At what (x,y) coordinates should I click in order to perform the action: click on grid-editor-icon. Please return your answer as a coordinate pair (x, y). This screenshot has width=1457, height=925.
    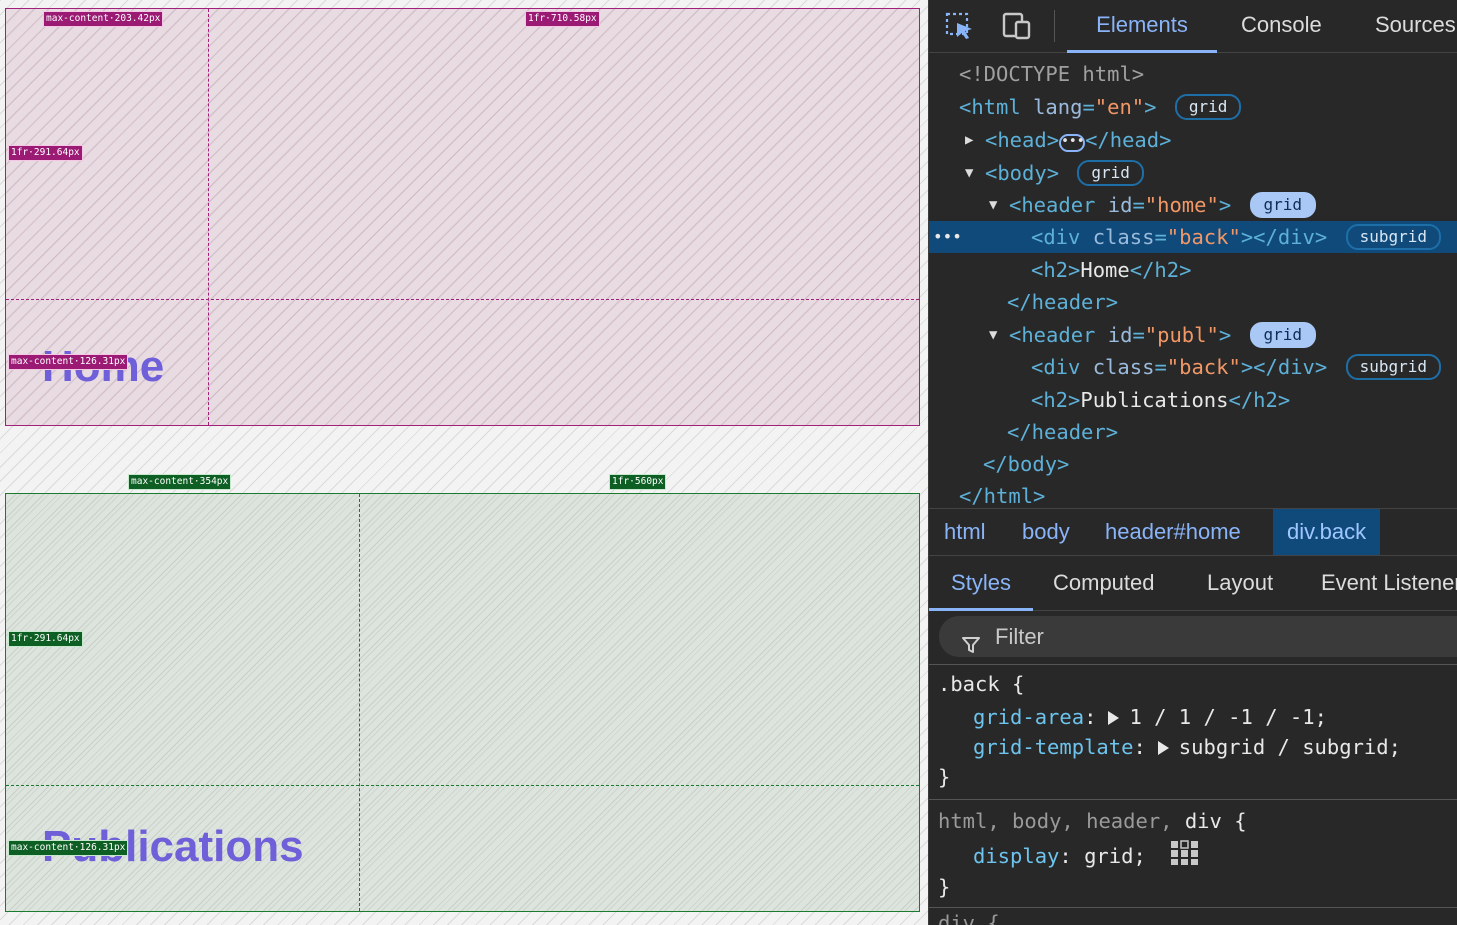
    Looking at the image, I should click on (1185, 857).